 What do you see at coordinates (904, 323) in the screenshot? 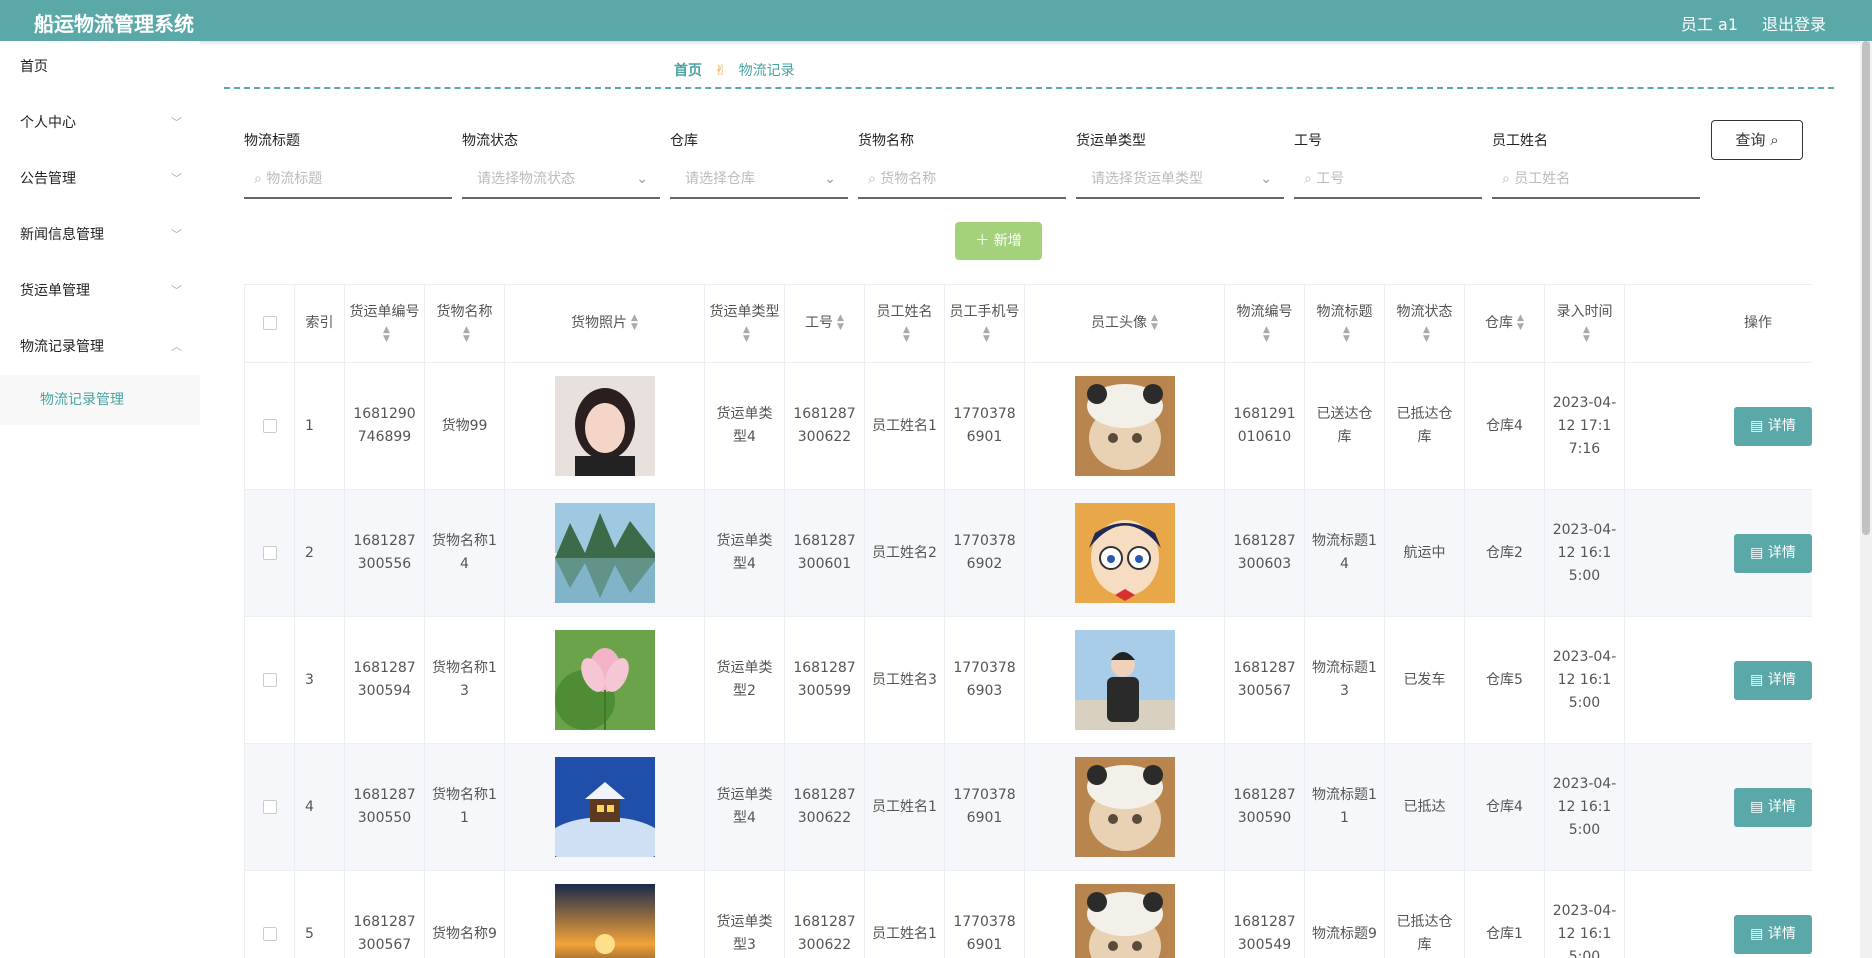
I see `column-header: 员工姓名 ▲ ▼` at bounding box center [904, 323].